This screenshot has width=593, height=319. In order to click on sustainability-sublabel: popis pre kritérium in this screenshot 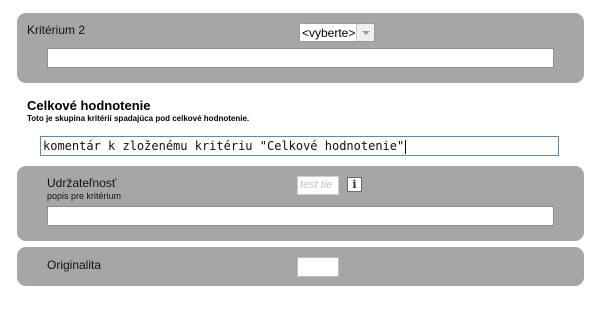, I will do `click(84, 196)`.